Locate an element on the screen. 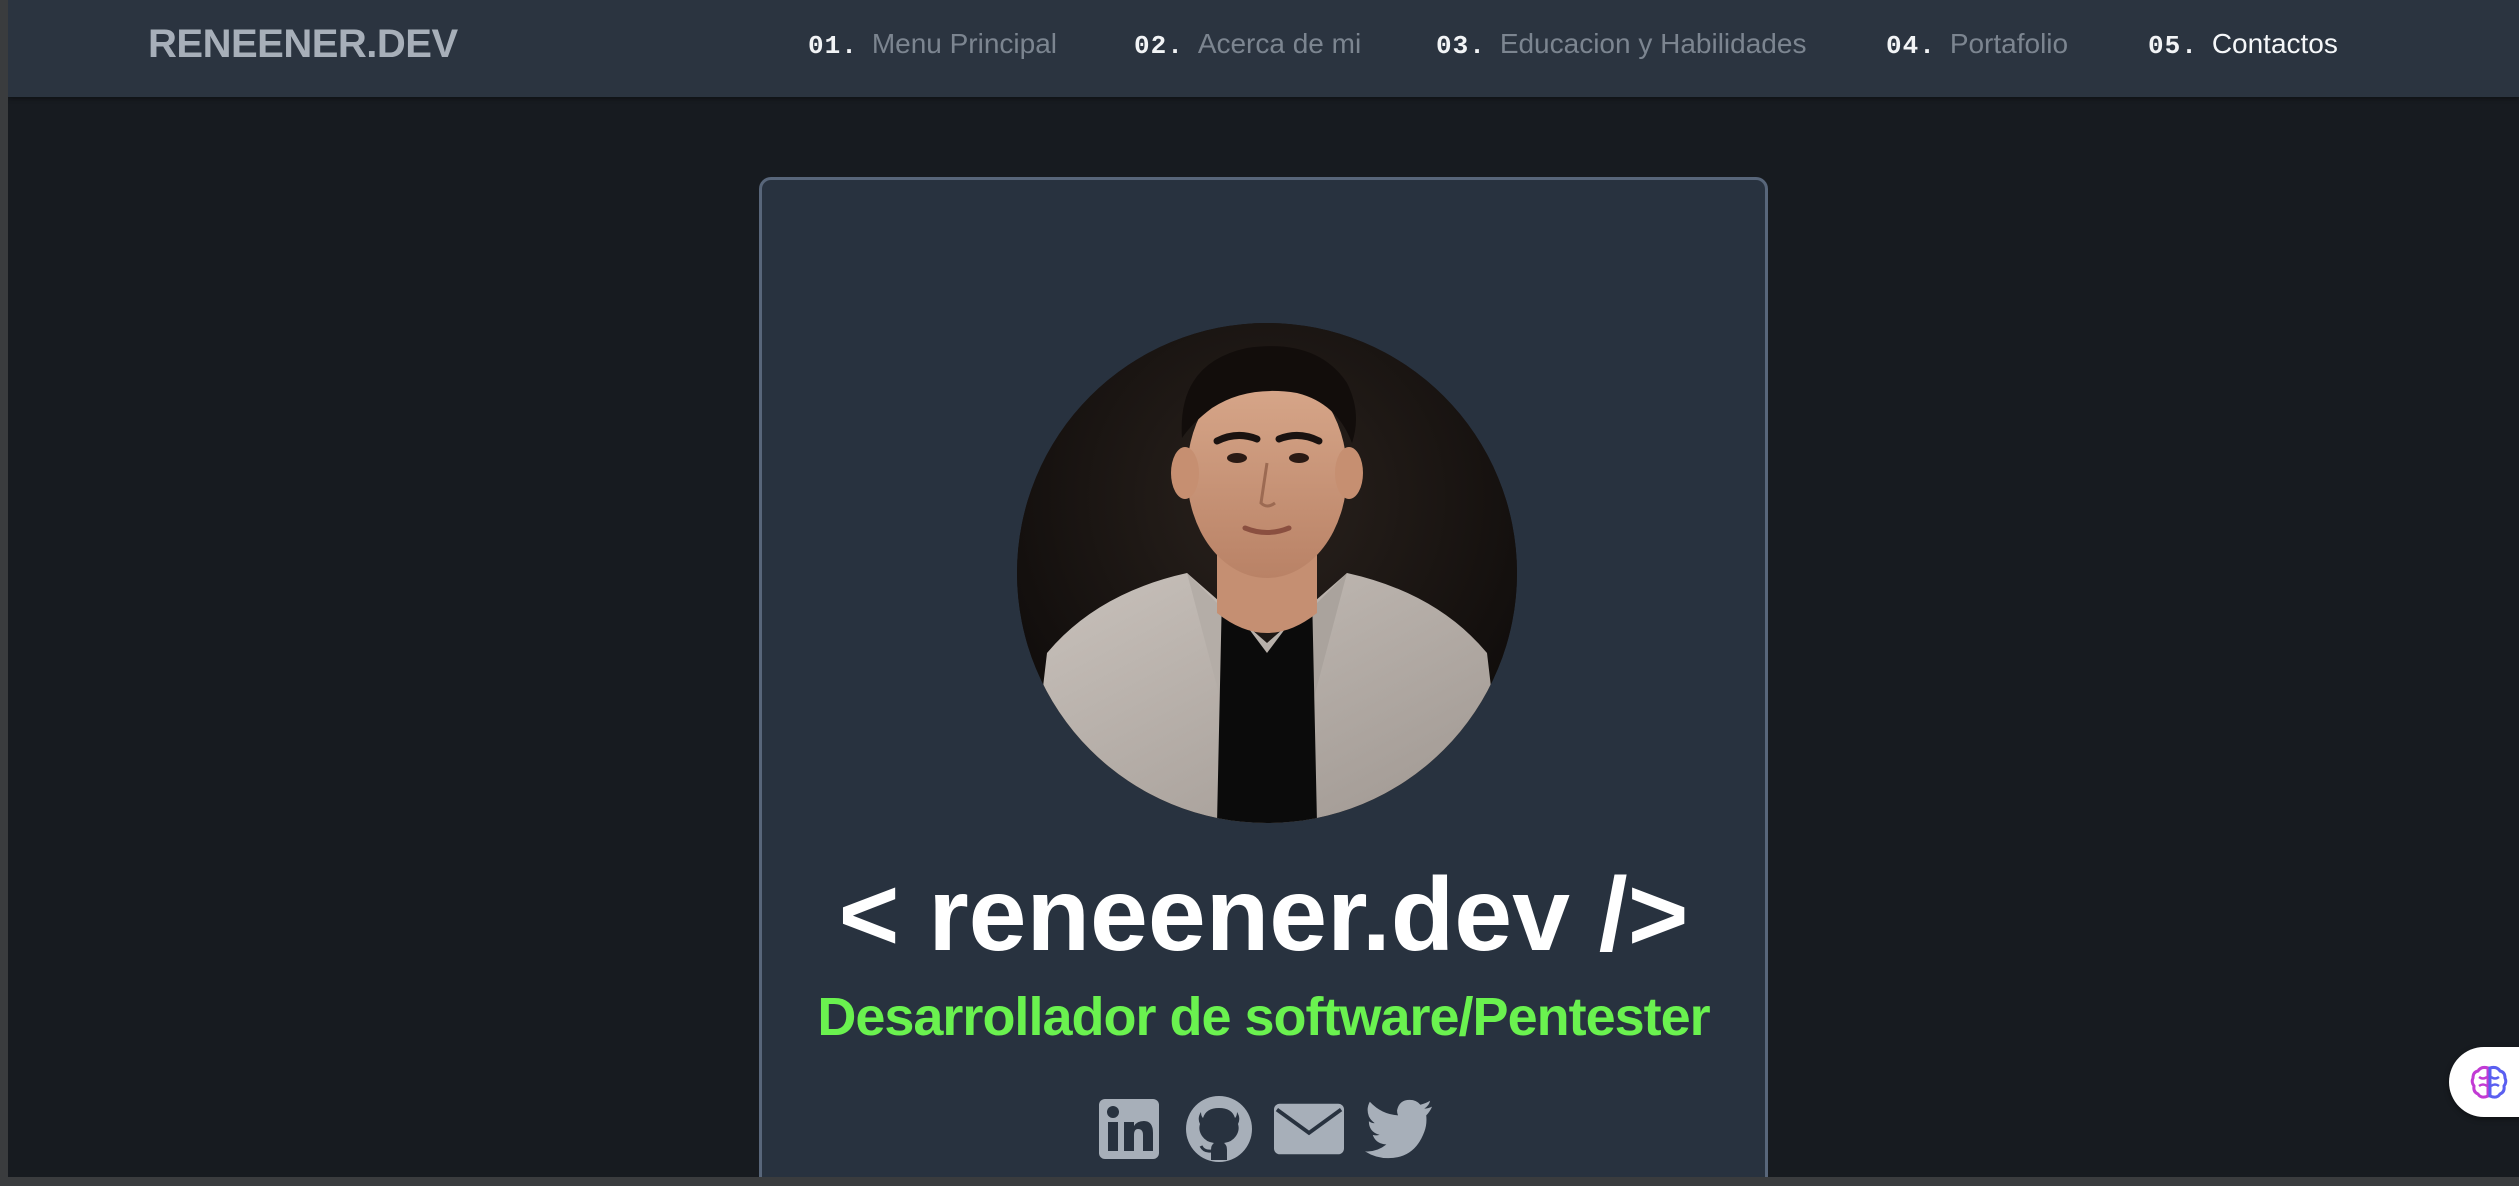  linkedin-icon is located at coordinates (1128, 1129).